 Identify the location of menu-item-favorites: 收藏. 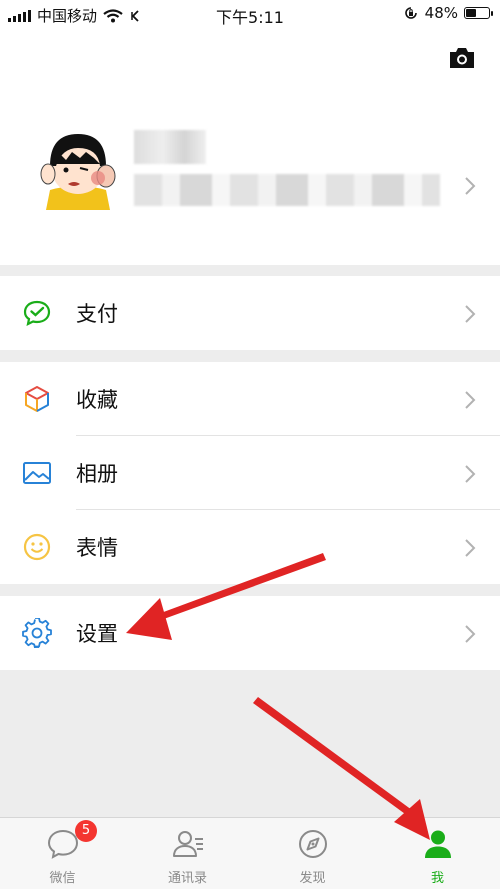
(250, 399).